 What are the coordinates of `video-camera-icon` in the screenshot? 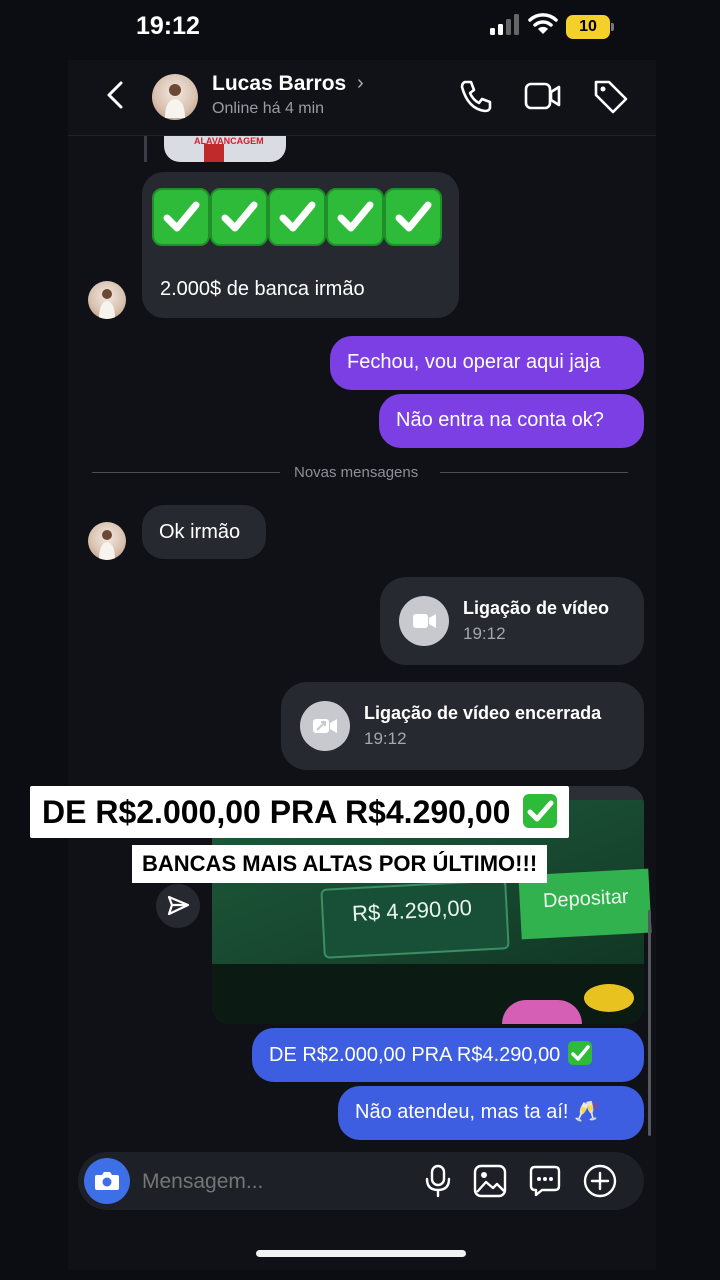 It's located at (424, 621).